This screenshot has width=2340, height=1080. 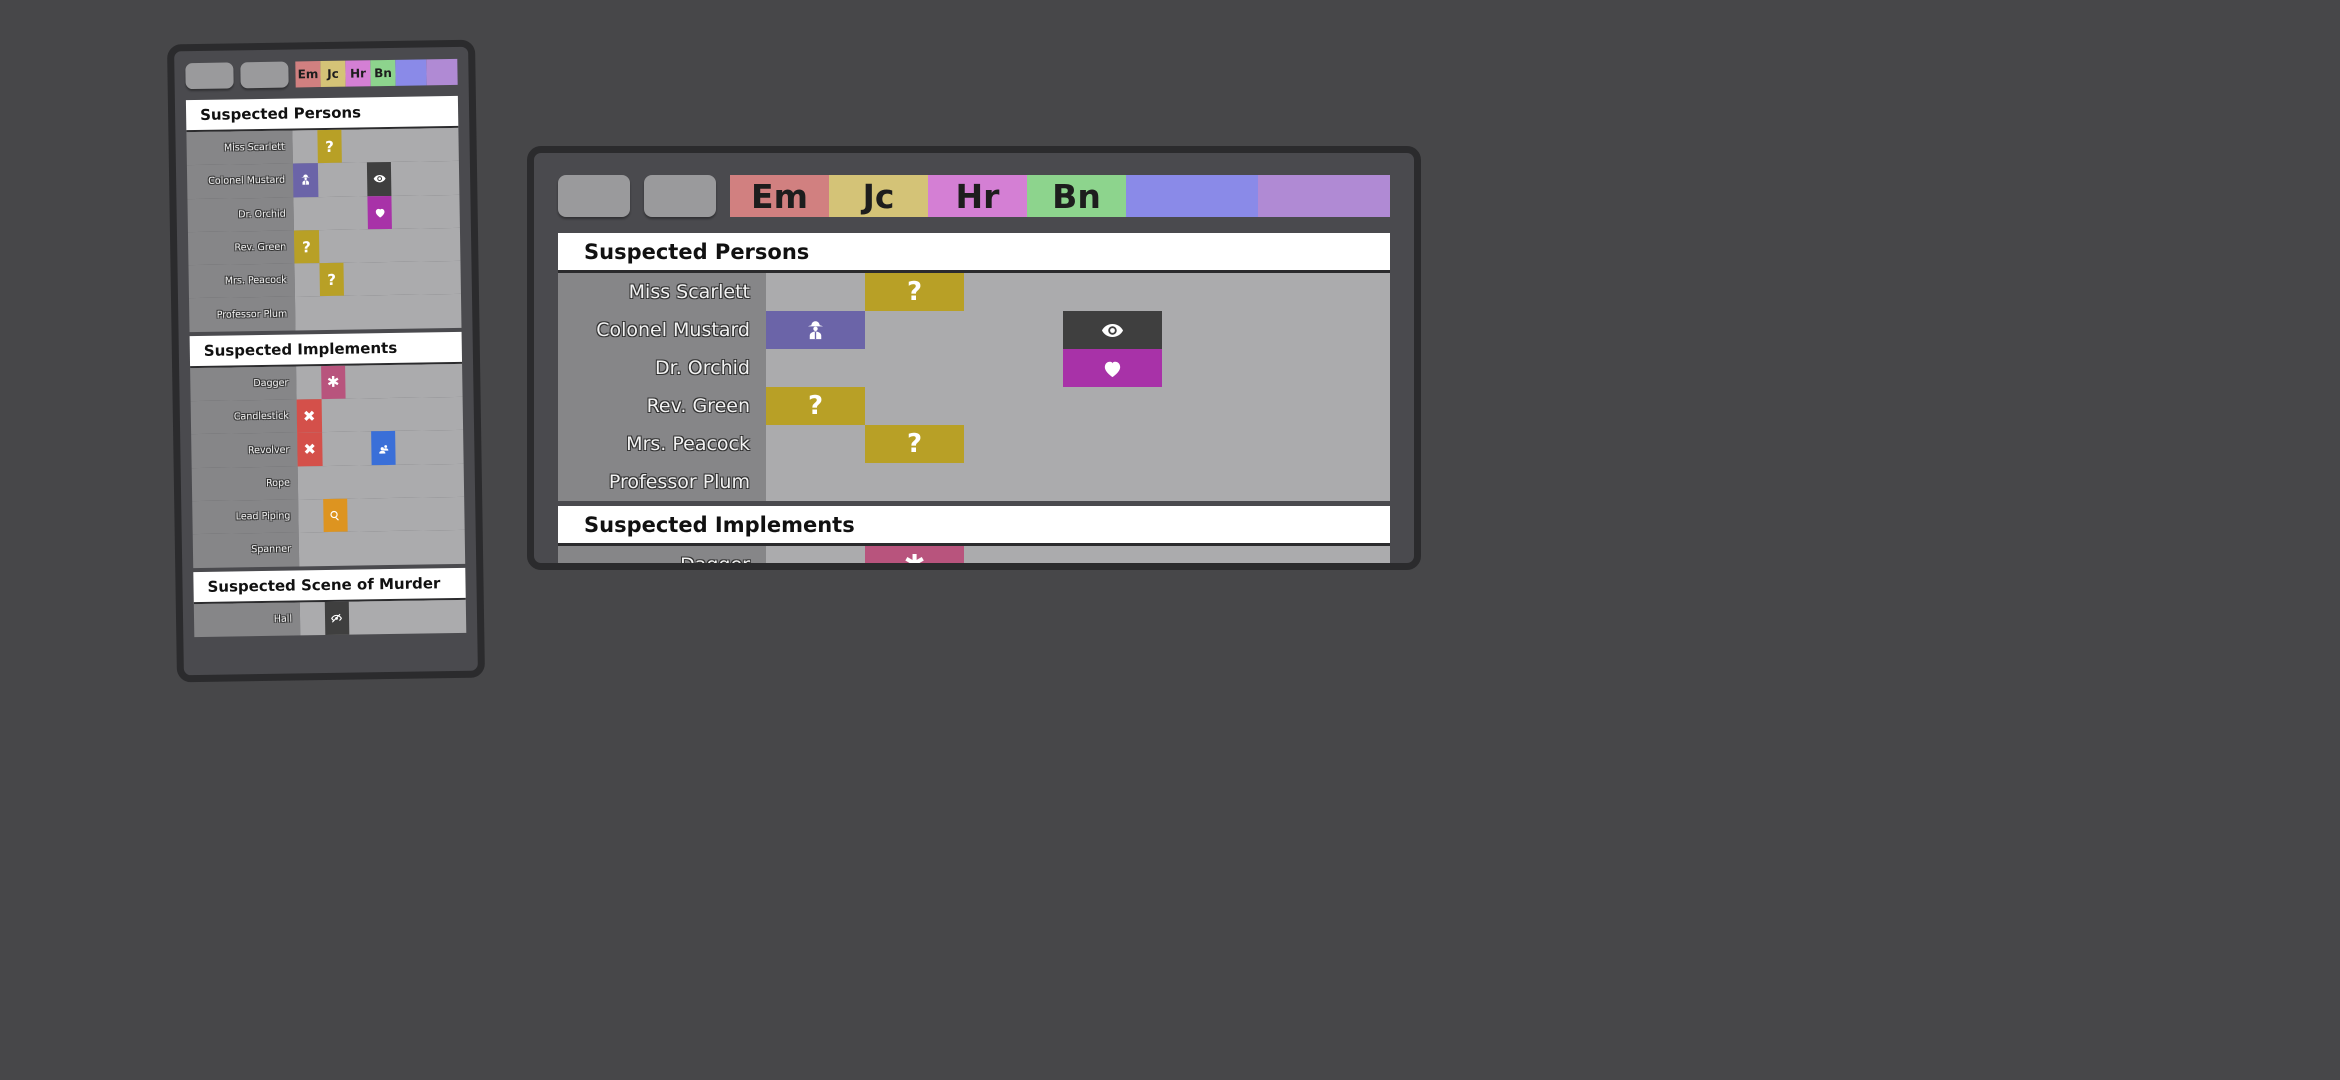 What do you see at coordinates (240, 181) in the screenshot?
I see `row-label: Colonel Mustard` at bounding box center [240, 181].